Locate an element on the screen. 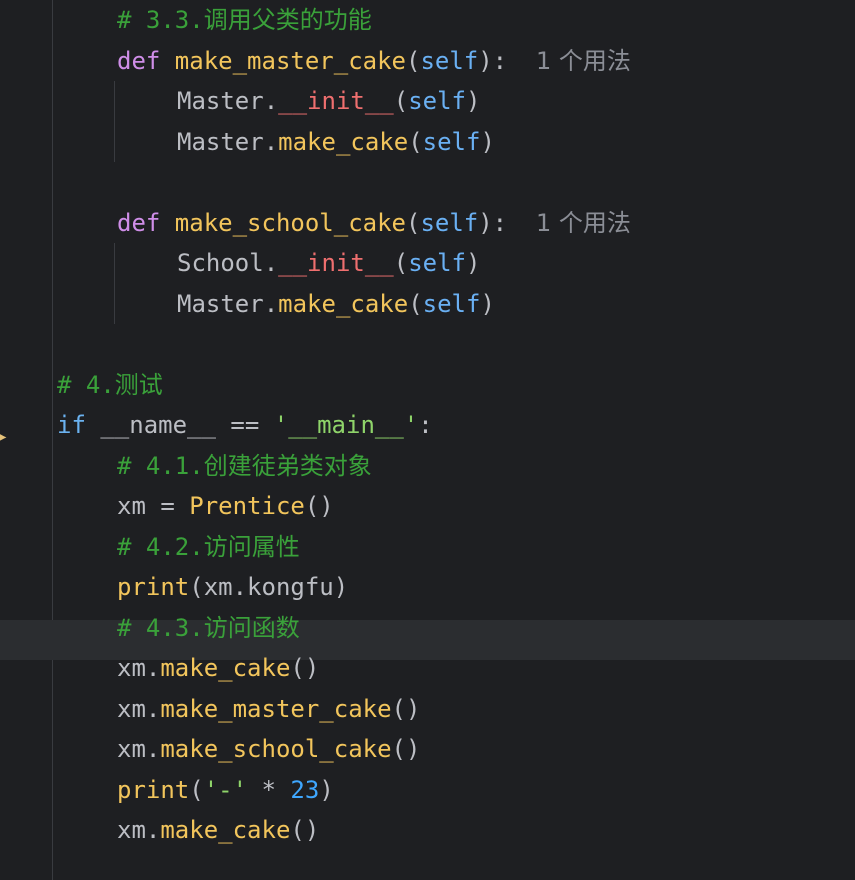  code-line: Master.__init__(self) is located at coordinates (456, 101).